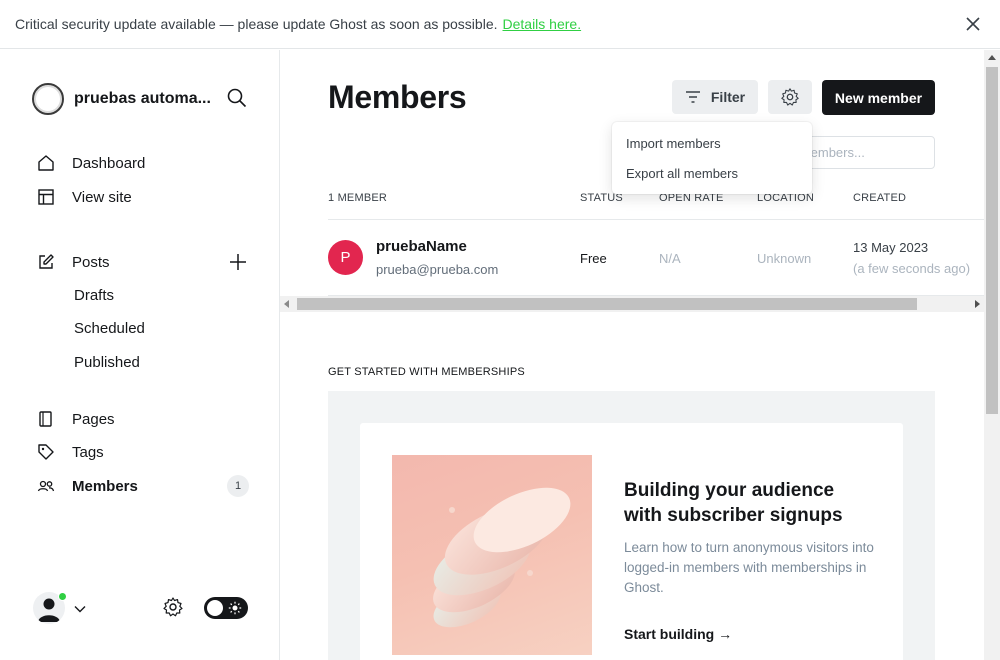 The image size is (1000, 660). What do you see at coordinates (107, 362) in the screenshot?
I see `sidebar-item-published: Published` at bounding box center [107, 362].